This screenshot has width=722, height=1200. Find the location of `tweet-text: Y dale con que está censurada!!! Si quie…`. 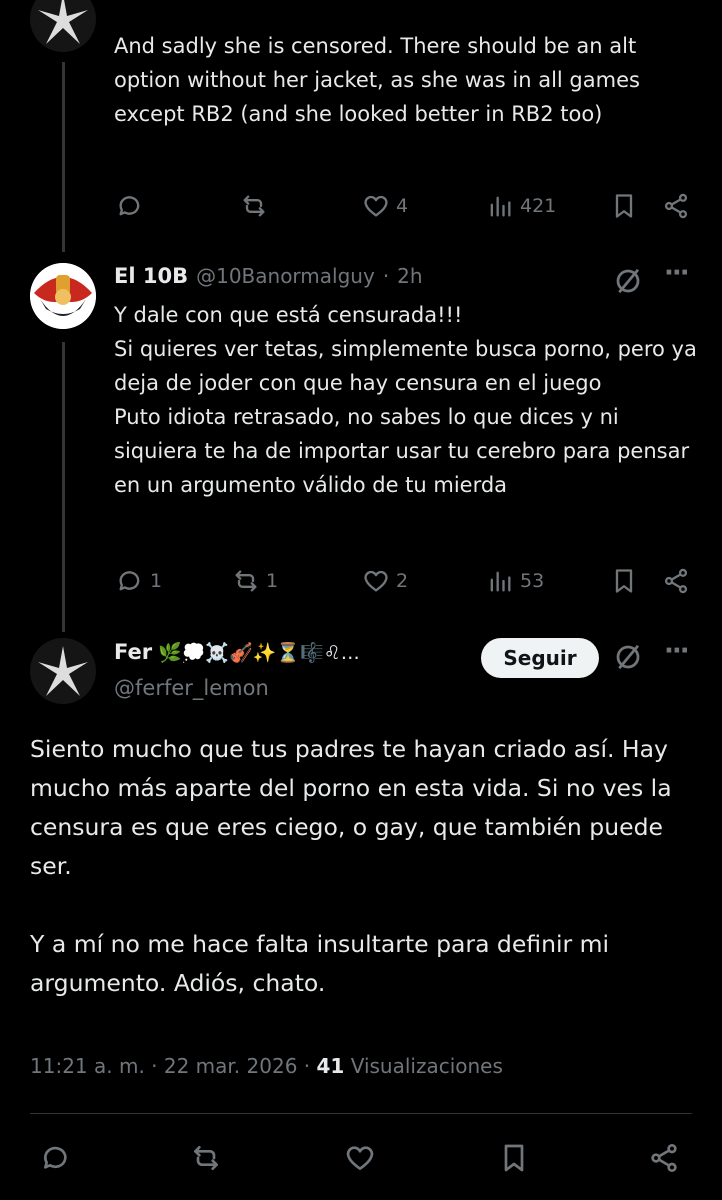

tweet-text: Y dale con que está censurada!!! Si quie… is located at coordinates (405, 400).